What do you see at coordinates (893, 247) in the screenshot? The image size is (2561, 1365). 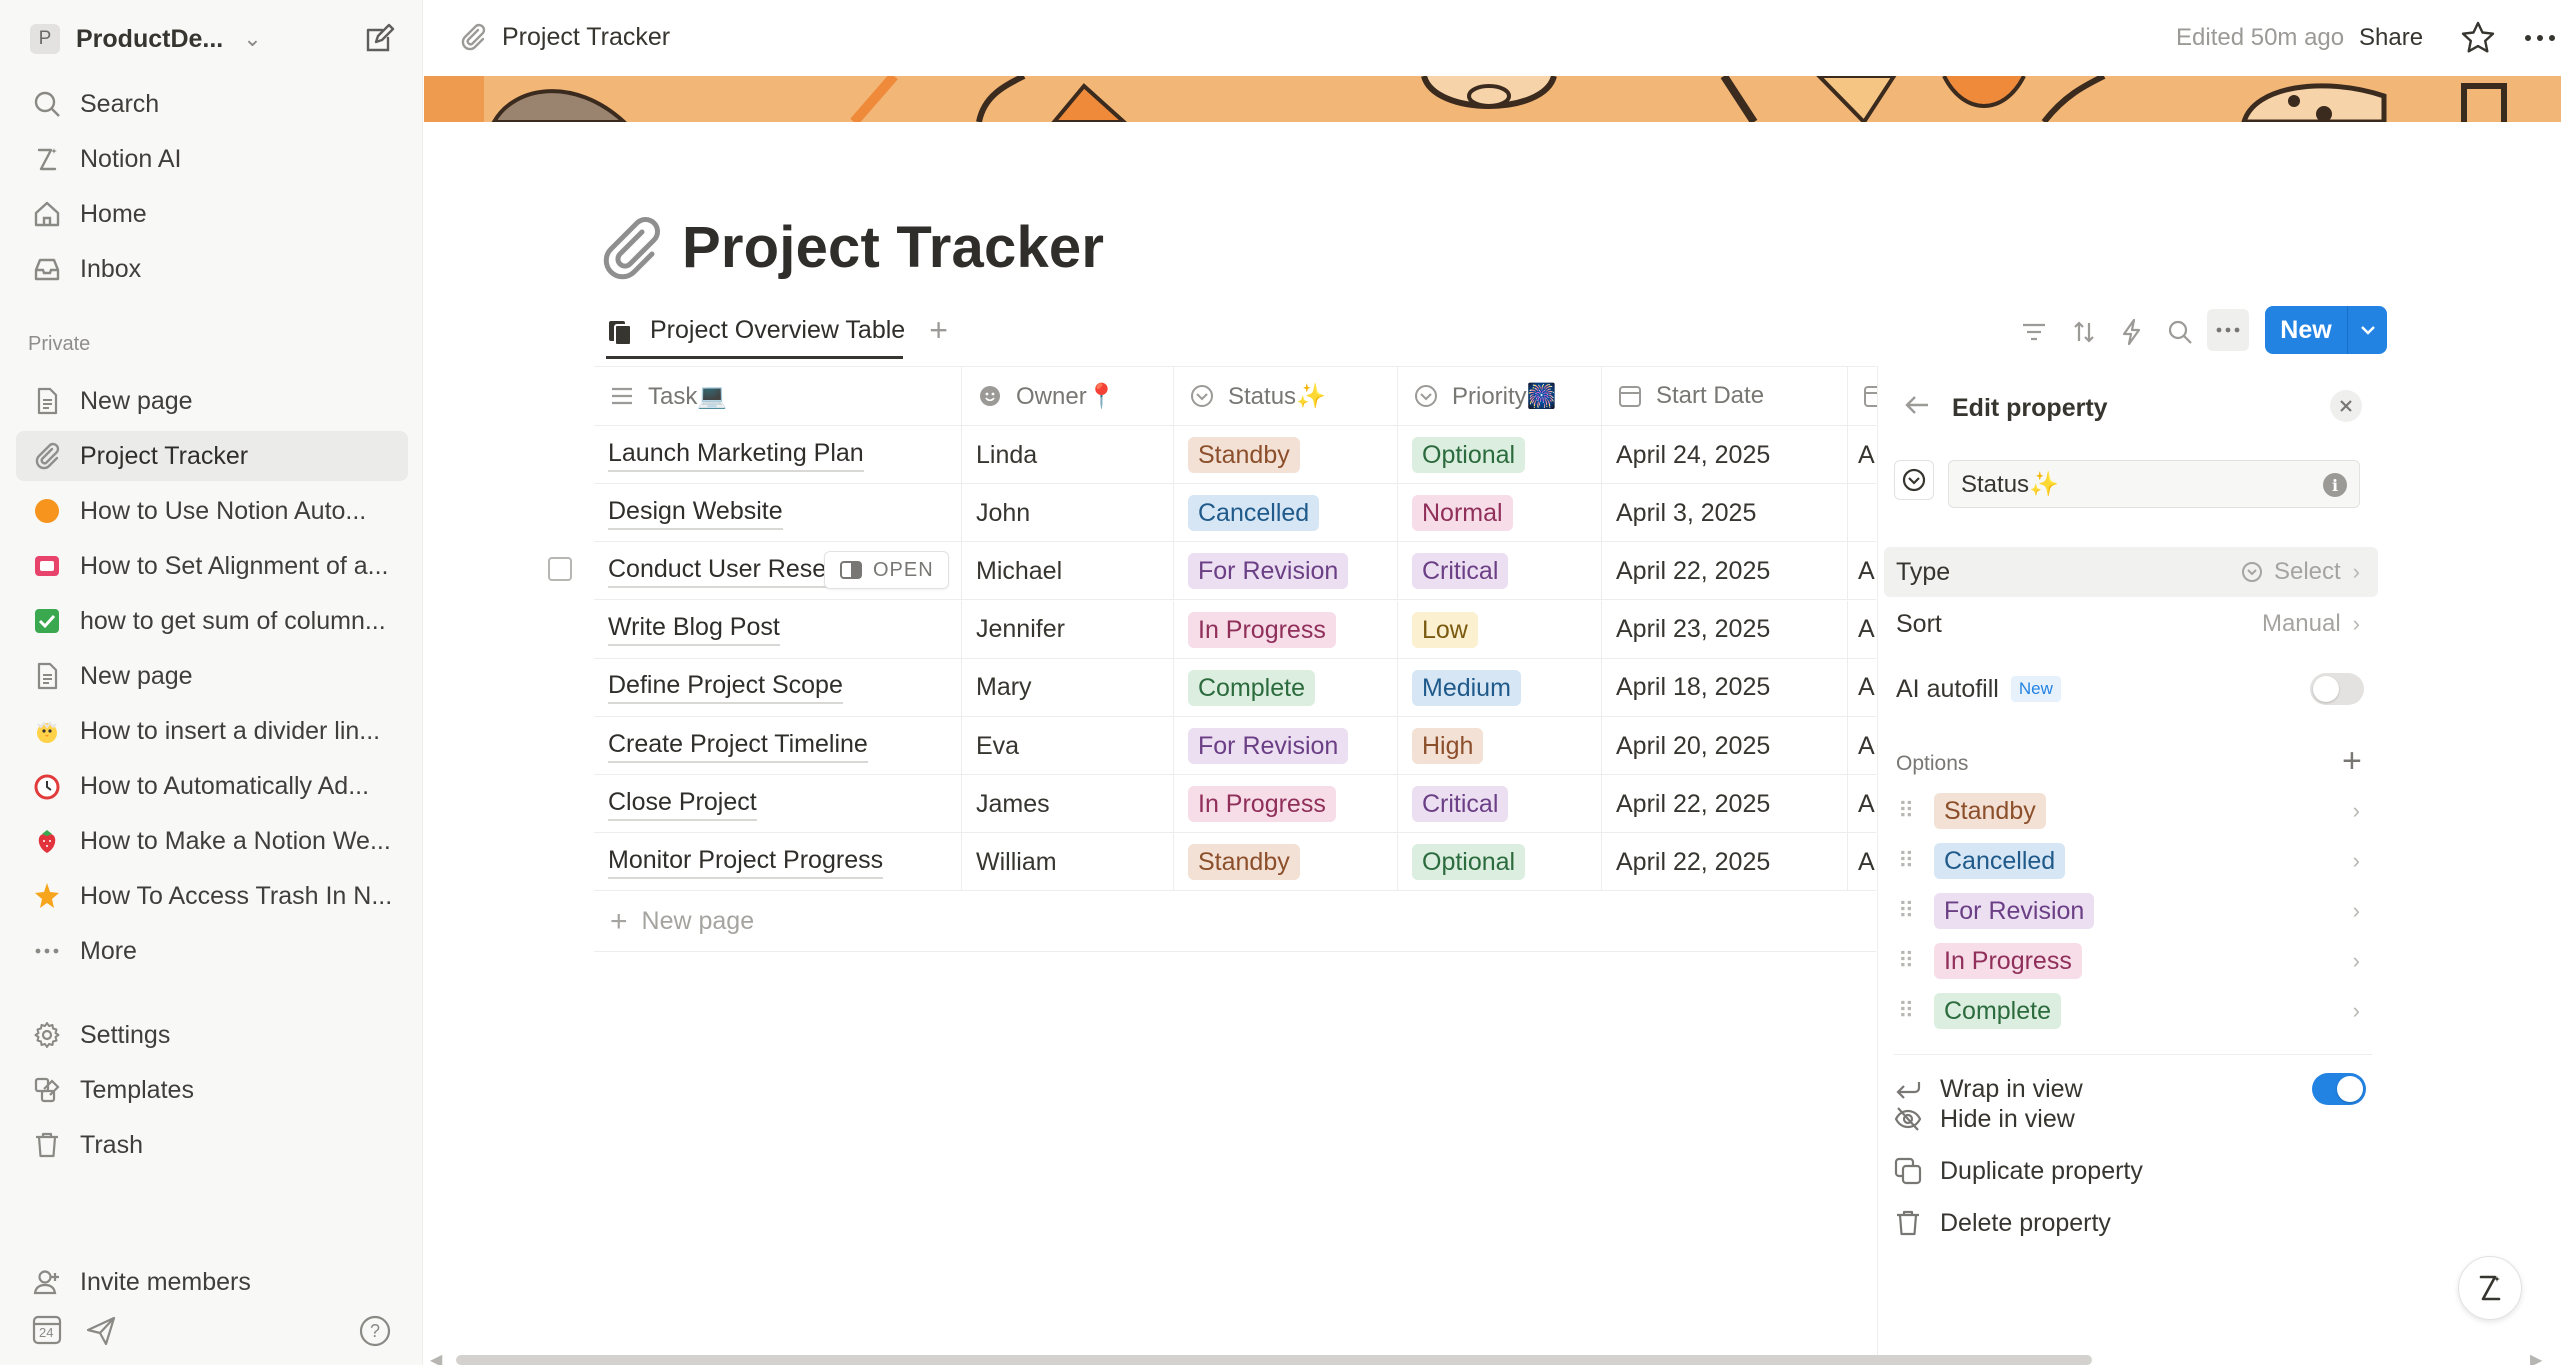 I see `page-title: Project Tracker` at bounding box center [893, 247].